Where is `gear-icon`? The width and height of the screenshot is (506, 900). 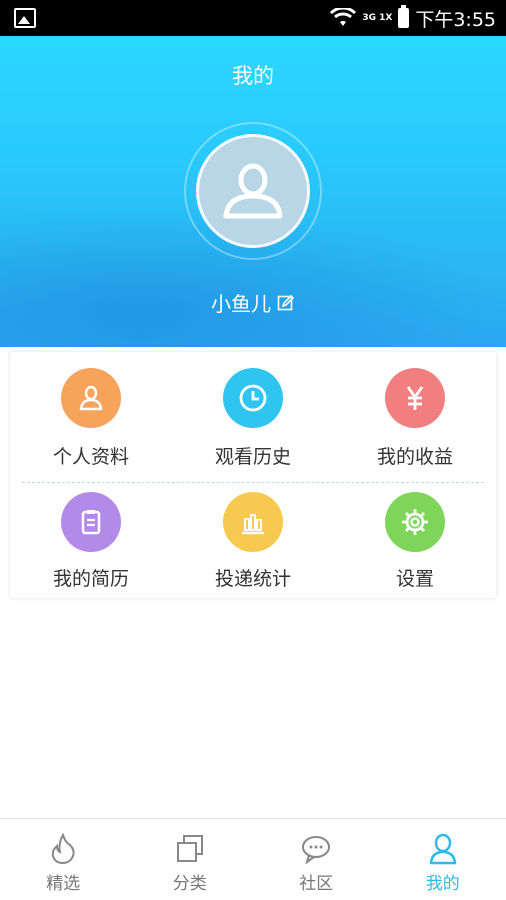
gear-icon is located at coordinates (415, 522).